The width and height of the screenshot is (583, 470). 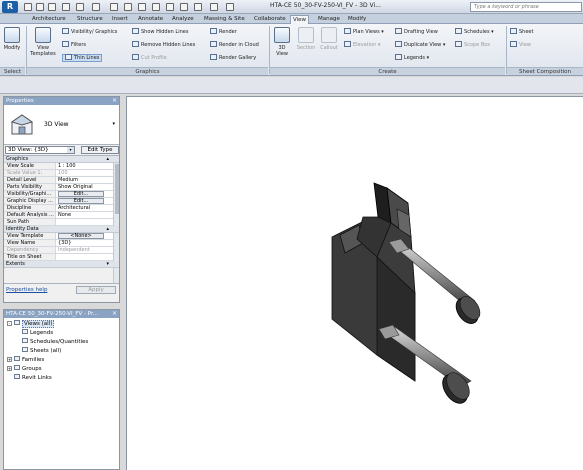 What do you see at coordinates (149, 58) in the screenshot?
I see `cut-profile-button: Cut Profile` at bounding box center [149, 58].